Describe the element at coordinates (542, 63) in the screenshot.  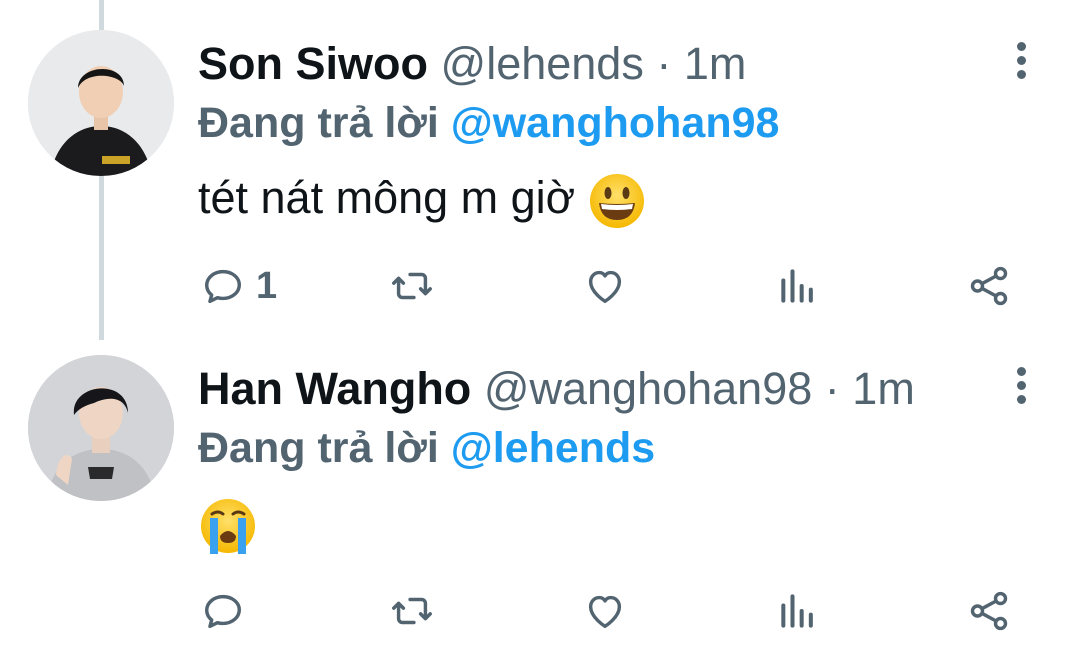
I see `user-handle: @lehends` at that location.